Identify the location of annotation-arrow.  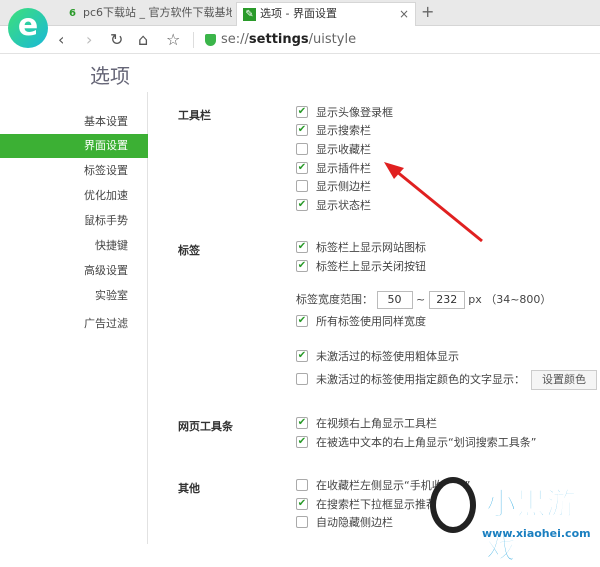
(433, 202).